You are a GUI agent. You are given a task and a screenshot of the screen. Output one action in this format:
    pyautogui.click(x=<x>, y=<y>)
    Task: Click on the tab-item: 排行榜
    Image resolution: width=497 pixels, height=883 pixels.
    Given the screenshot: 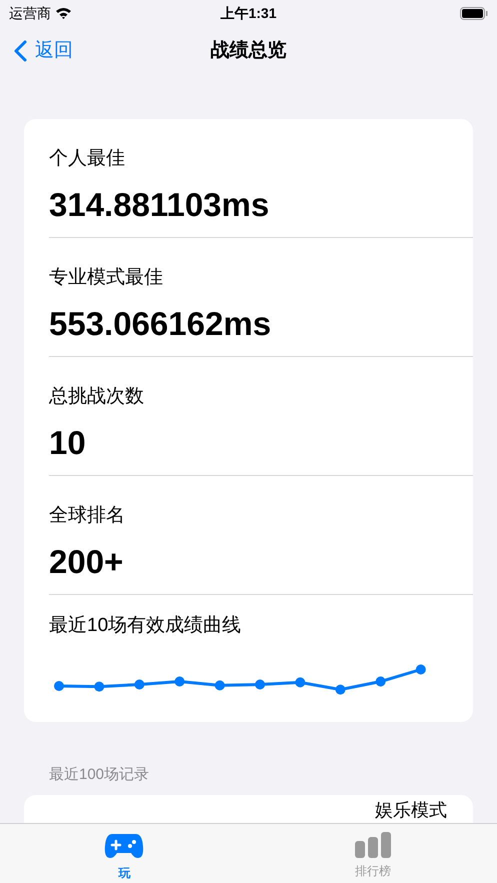 What is the action you would take?
    pyautogui.click(x=372, y=853)
    